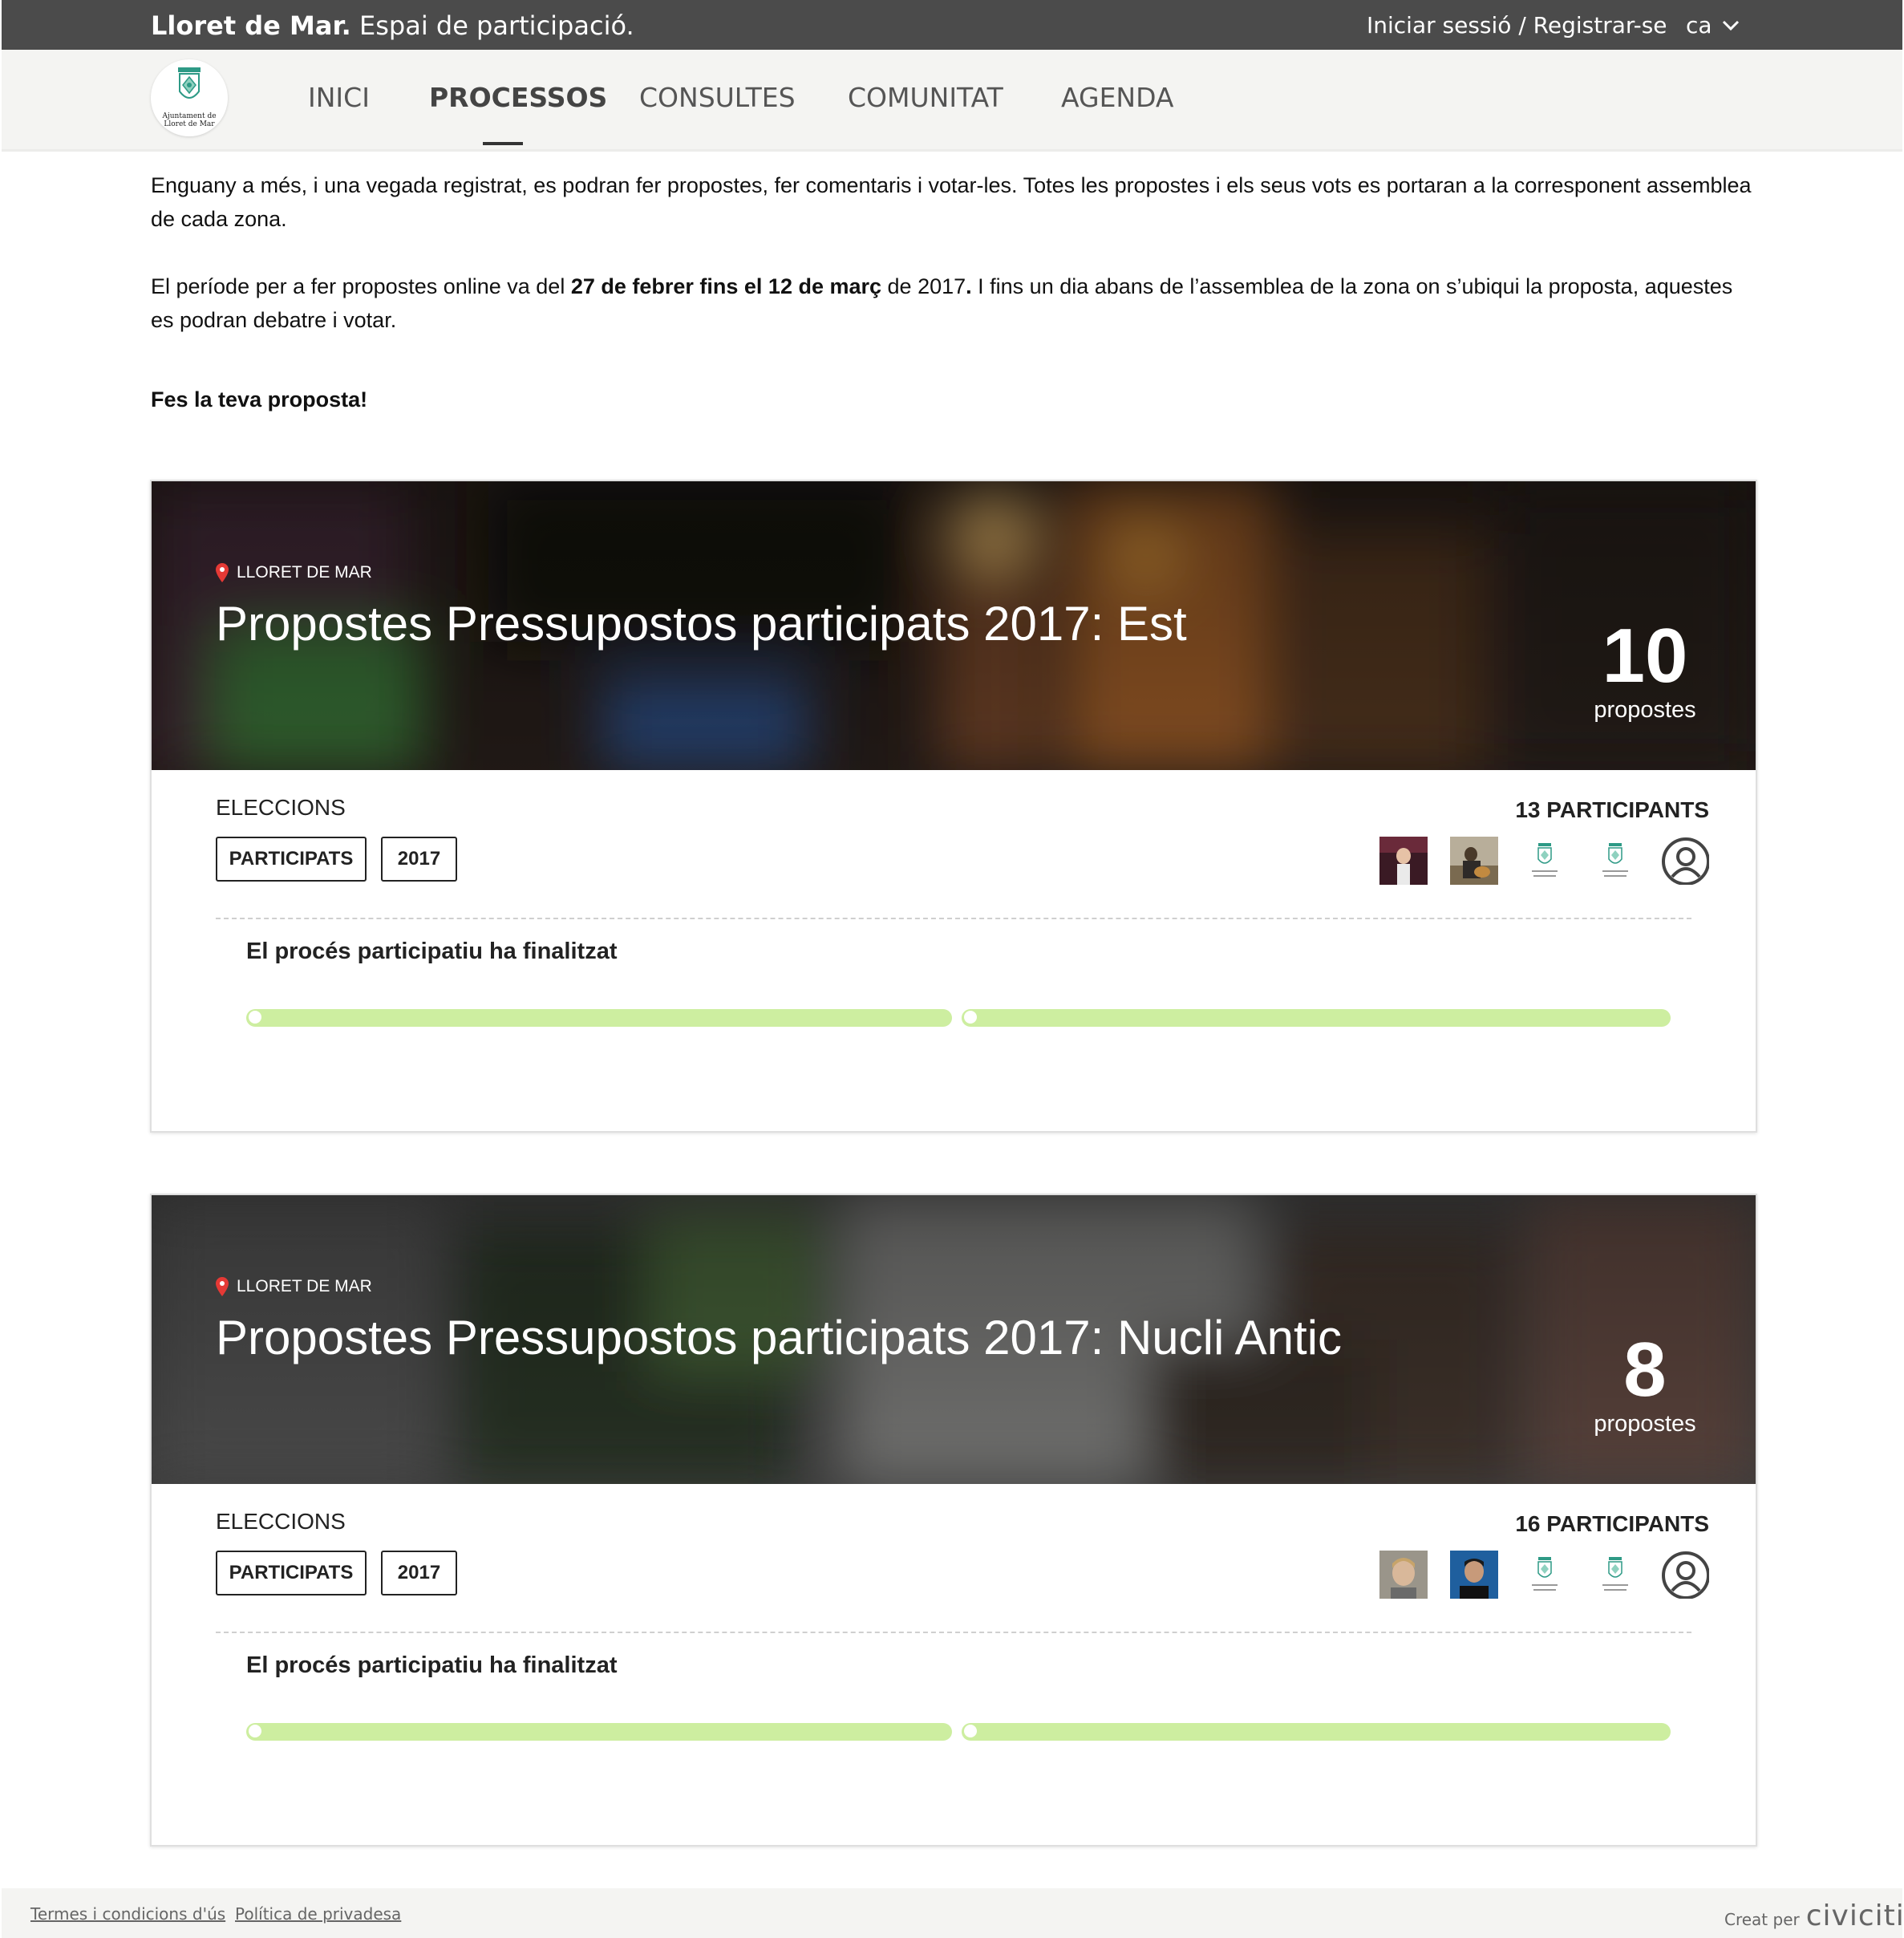  What do you see at coordinates (1645, 1370) in the screenshot?
I see `proposals-number: 8` at bounding box center [1645, 1370].